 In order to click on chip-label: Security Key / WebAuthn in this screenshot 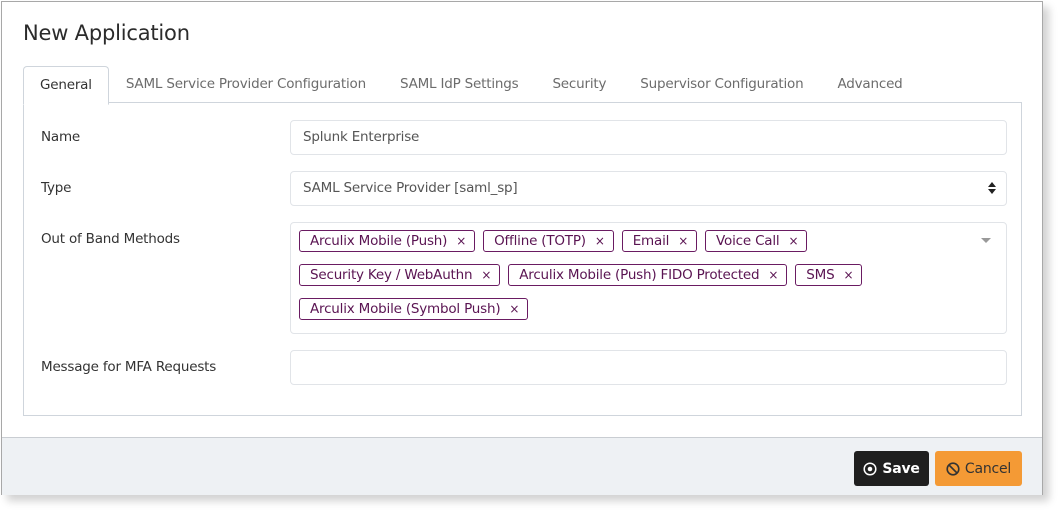, I will do `click(391, 274)`.